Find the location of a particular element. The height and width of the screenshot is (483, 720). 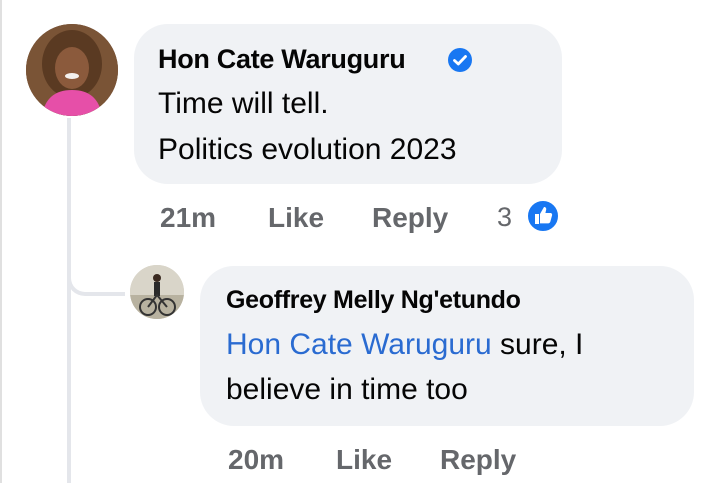

avatar is located at coordinates (72, 70).